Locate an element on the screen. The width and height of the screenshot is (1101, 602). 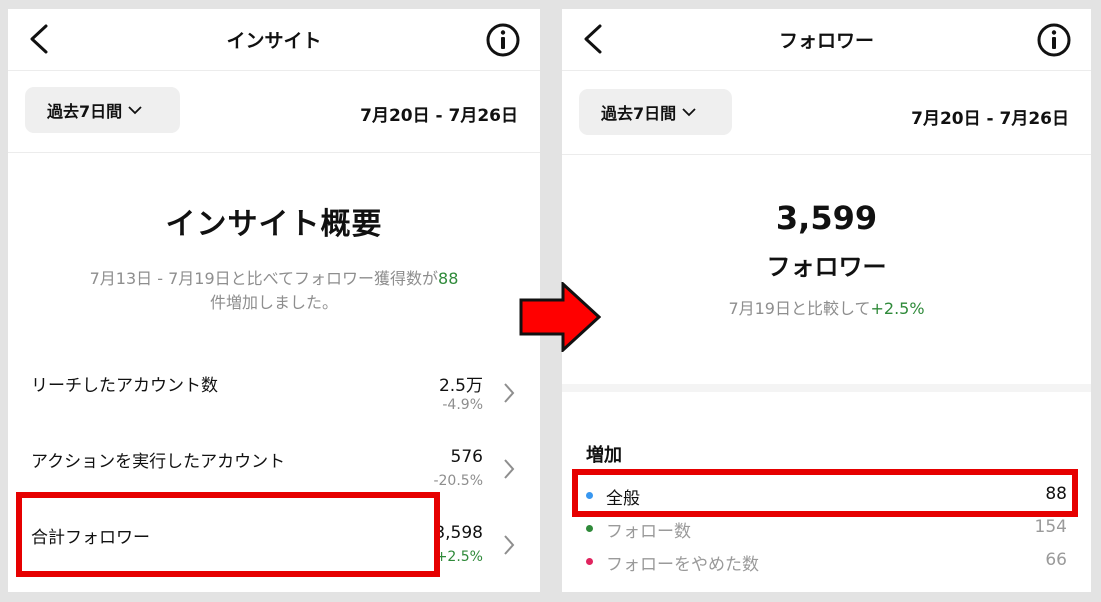
growth-item-unfollows: フォローをやめた数 66 is located at coordinates (826, 562).